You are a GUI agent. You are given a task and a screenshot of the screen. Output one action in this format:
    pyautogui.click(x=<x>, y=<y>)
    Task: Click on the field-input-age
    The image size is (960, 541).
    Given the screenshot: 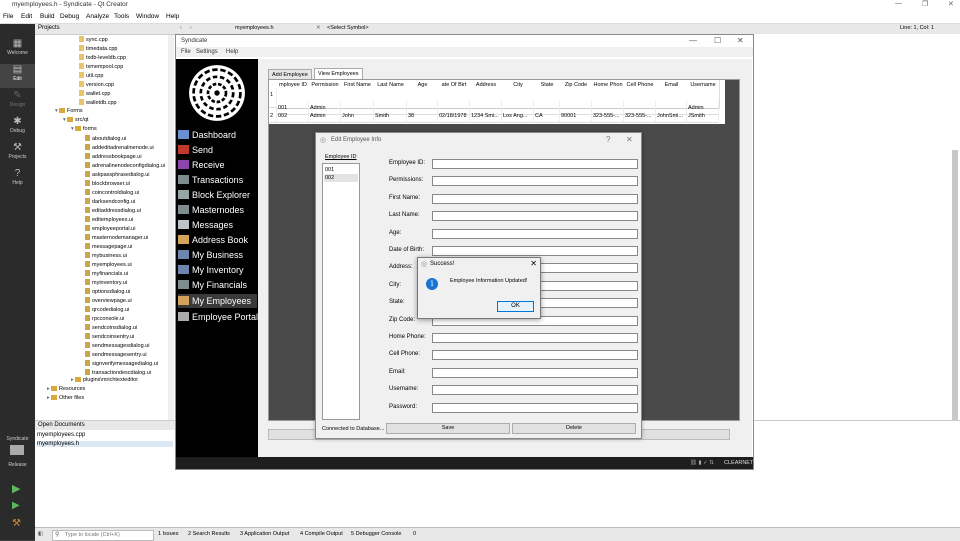 What is the action you would take?
    pyautogui.click(x=535, y=233)
    